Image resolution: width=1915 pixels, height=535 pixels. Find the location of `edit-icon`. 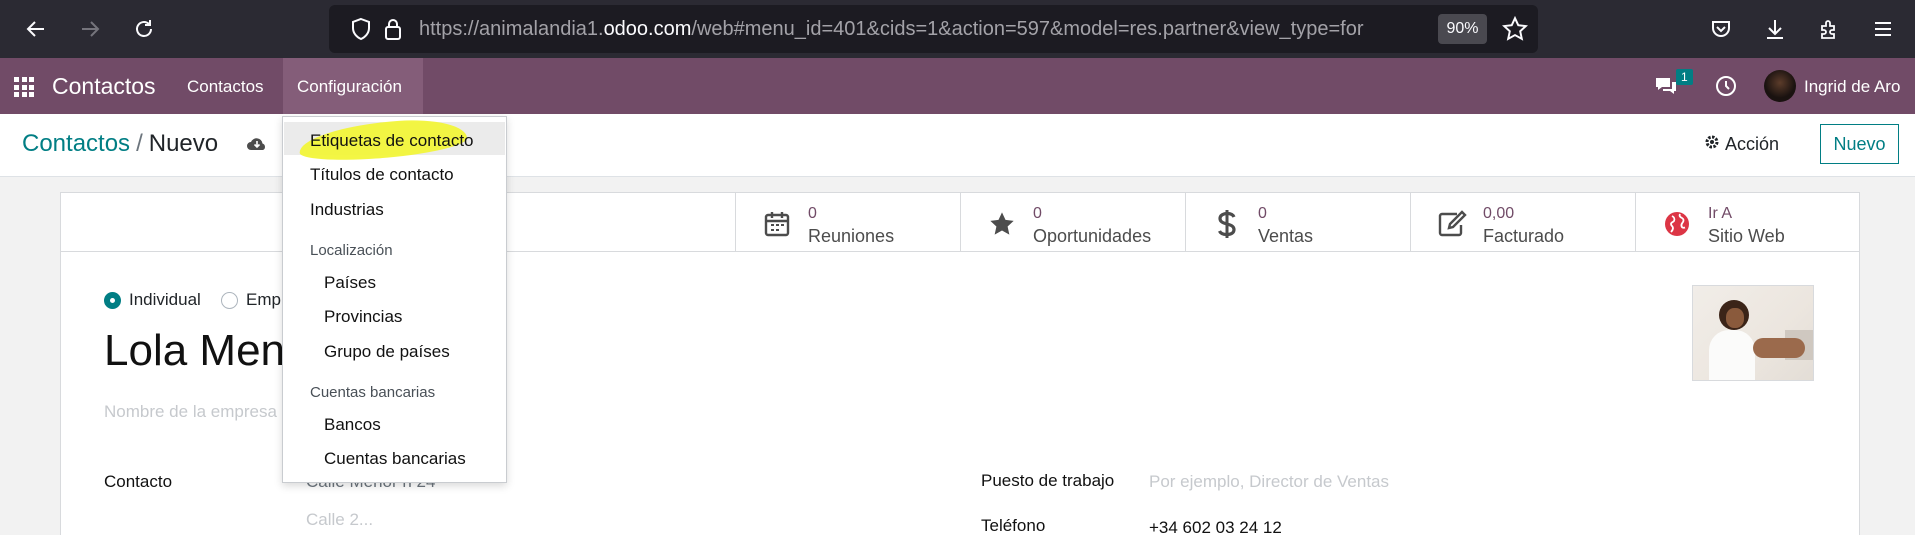

edit-icon is located at coordinates (1452, 224).